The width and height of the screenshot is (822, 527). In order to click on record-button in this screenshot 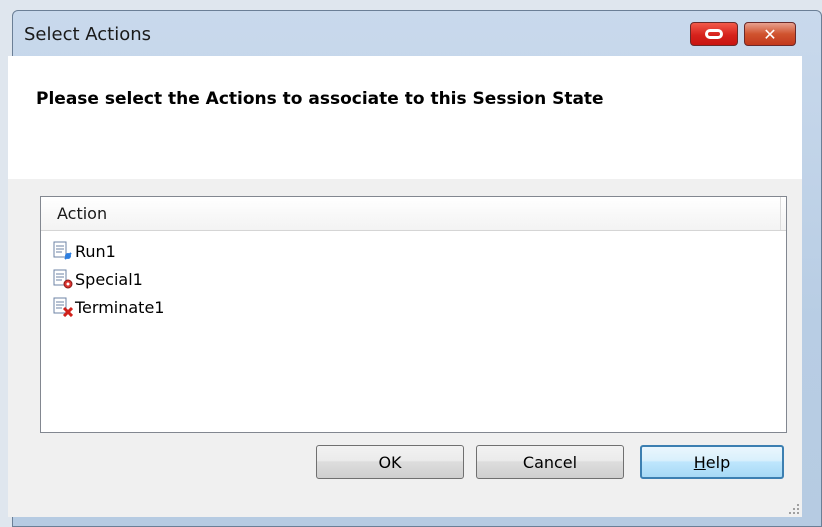, I will do `click(714, 34)`.